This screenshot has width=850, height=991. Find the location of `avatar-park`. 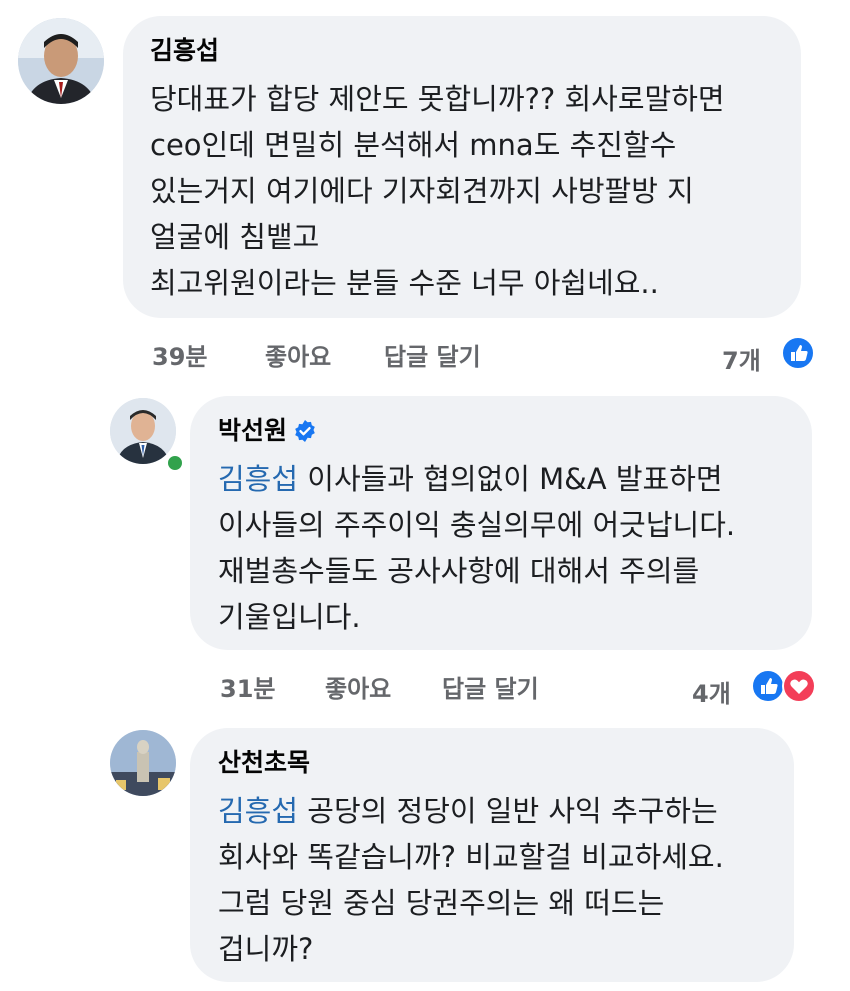

avatar-park is located at coordinates (143, 431).